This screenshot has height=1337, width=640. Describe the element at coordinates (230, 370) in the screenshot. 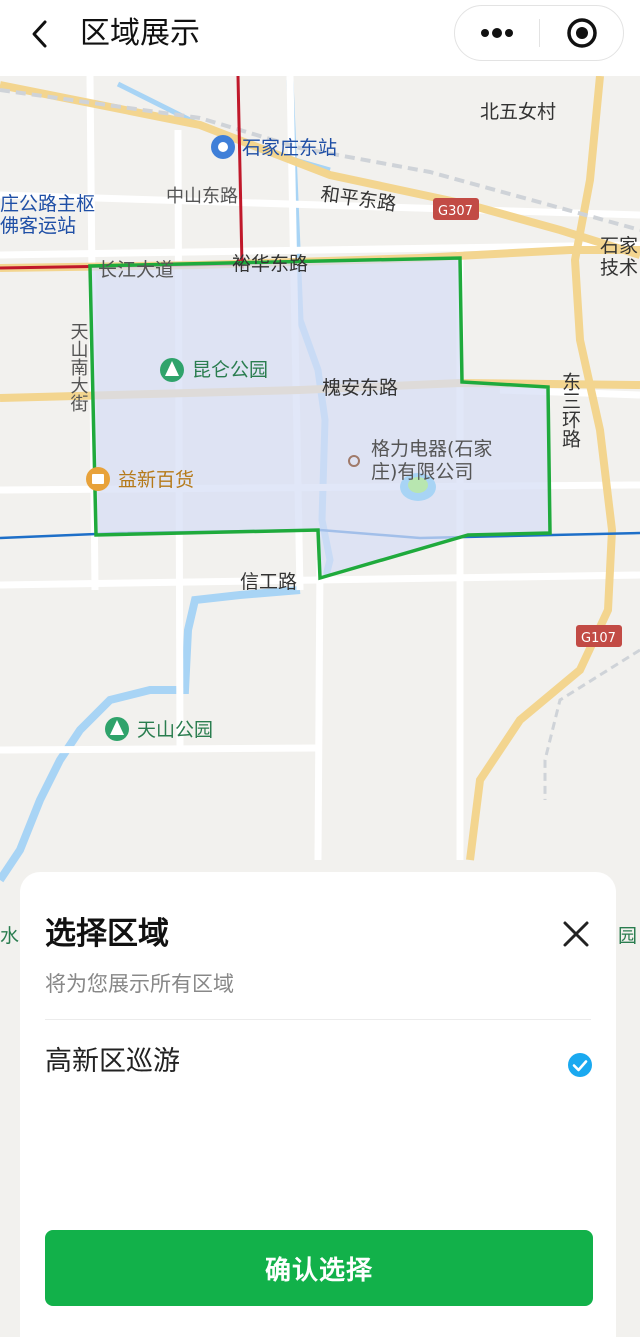

I see `svg-text: 昆仑公园` at that location.